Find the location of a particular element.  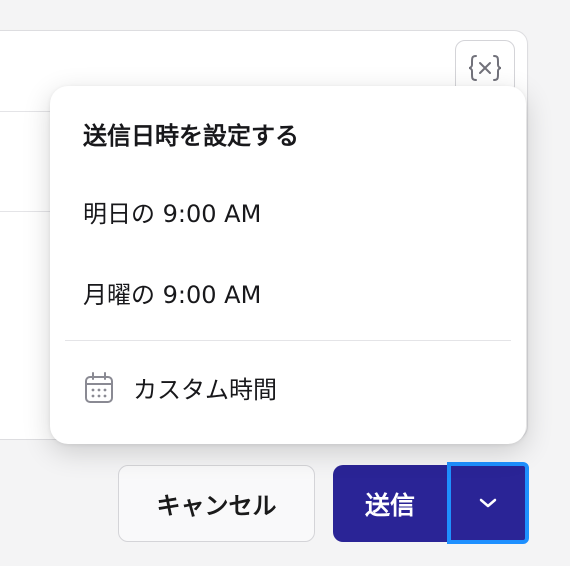

calendar-icon is located at coordinates (99, 387).